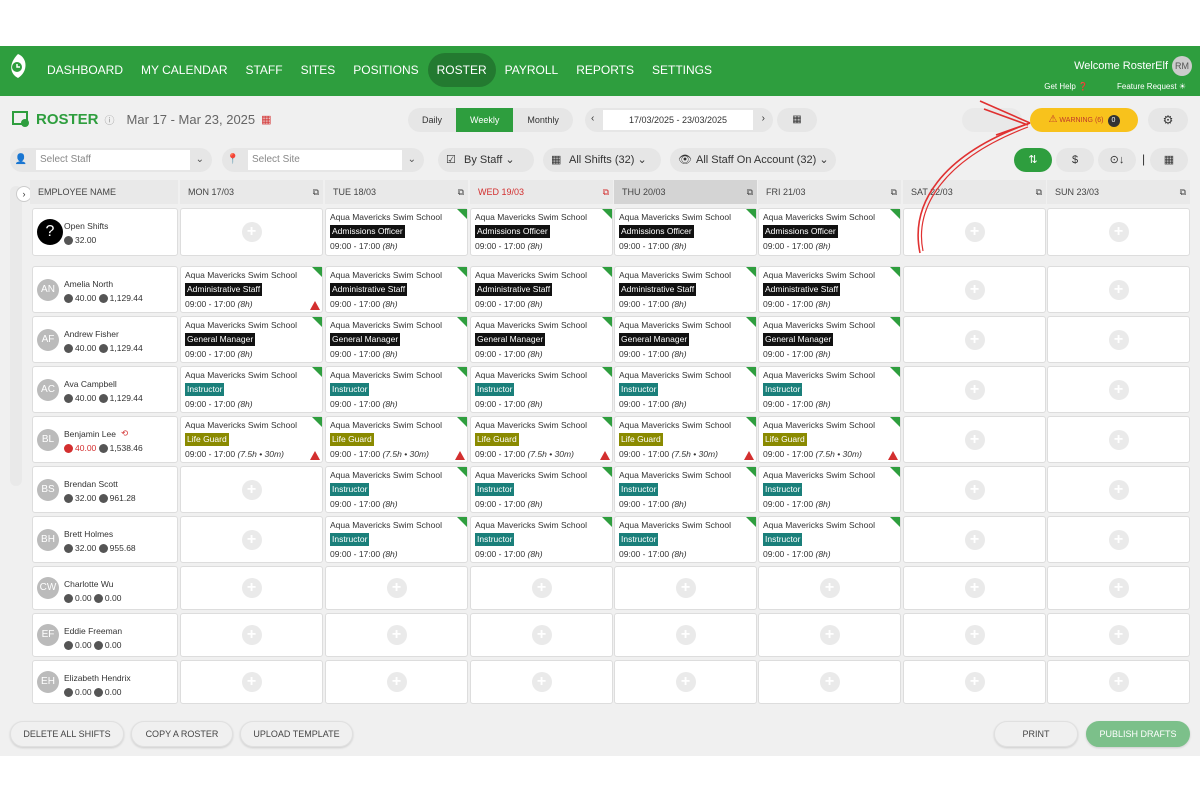 This screenshot has width=1200, height=800. I want to click on publish-drafts-button: PUBLISH DRAFTS, so click(1138, 734).